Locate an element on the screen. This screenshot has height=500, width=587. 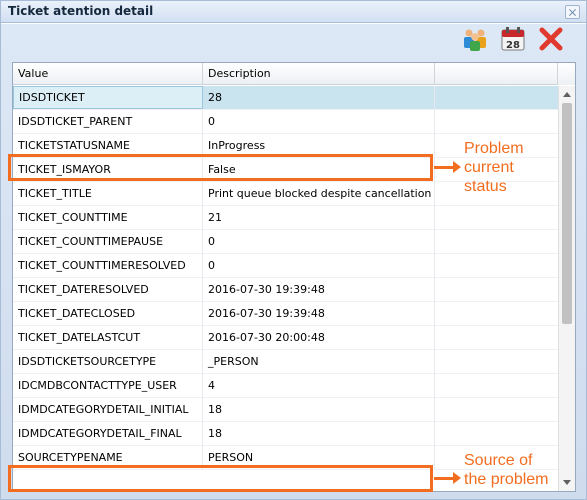
cell-value: IDSDTICKETSOURCETYPE is located at coordinates (108, 361).